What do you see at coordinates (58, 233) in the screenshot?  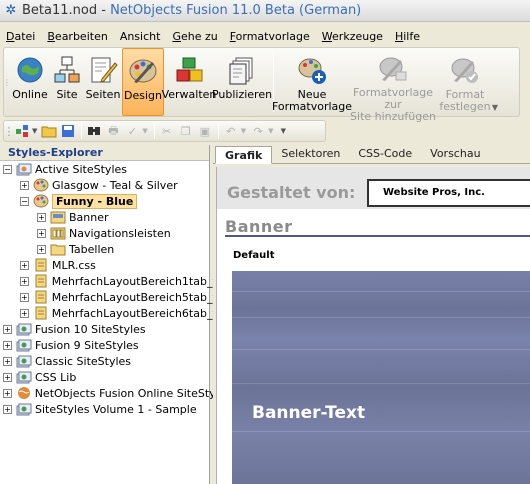 I see `navbar-icon` at bounding box center [58, 233].